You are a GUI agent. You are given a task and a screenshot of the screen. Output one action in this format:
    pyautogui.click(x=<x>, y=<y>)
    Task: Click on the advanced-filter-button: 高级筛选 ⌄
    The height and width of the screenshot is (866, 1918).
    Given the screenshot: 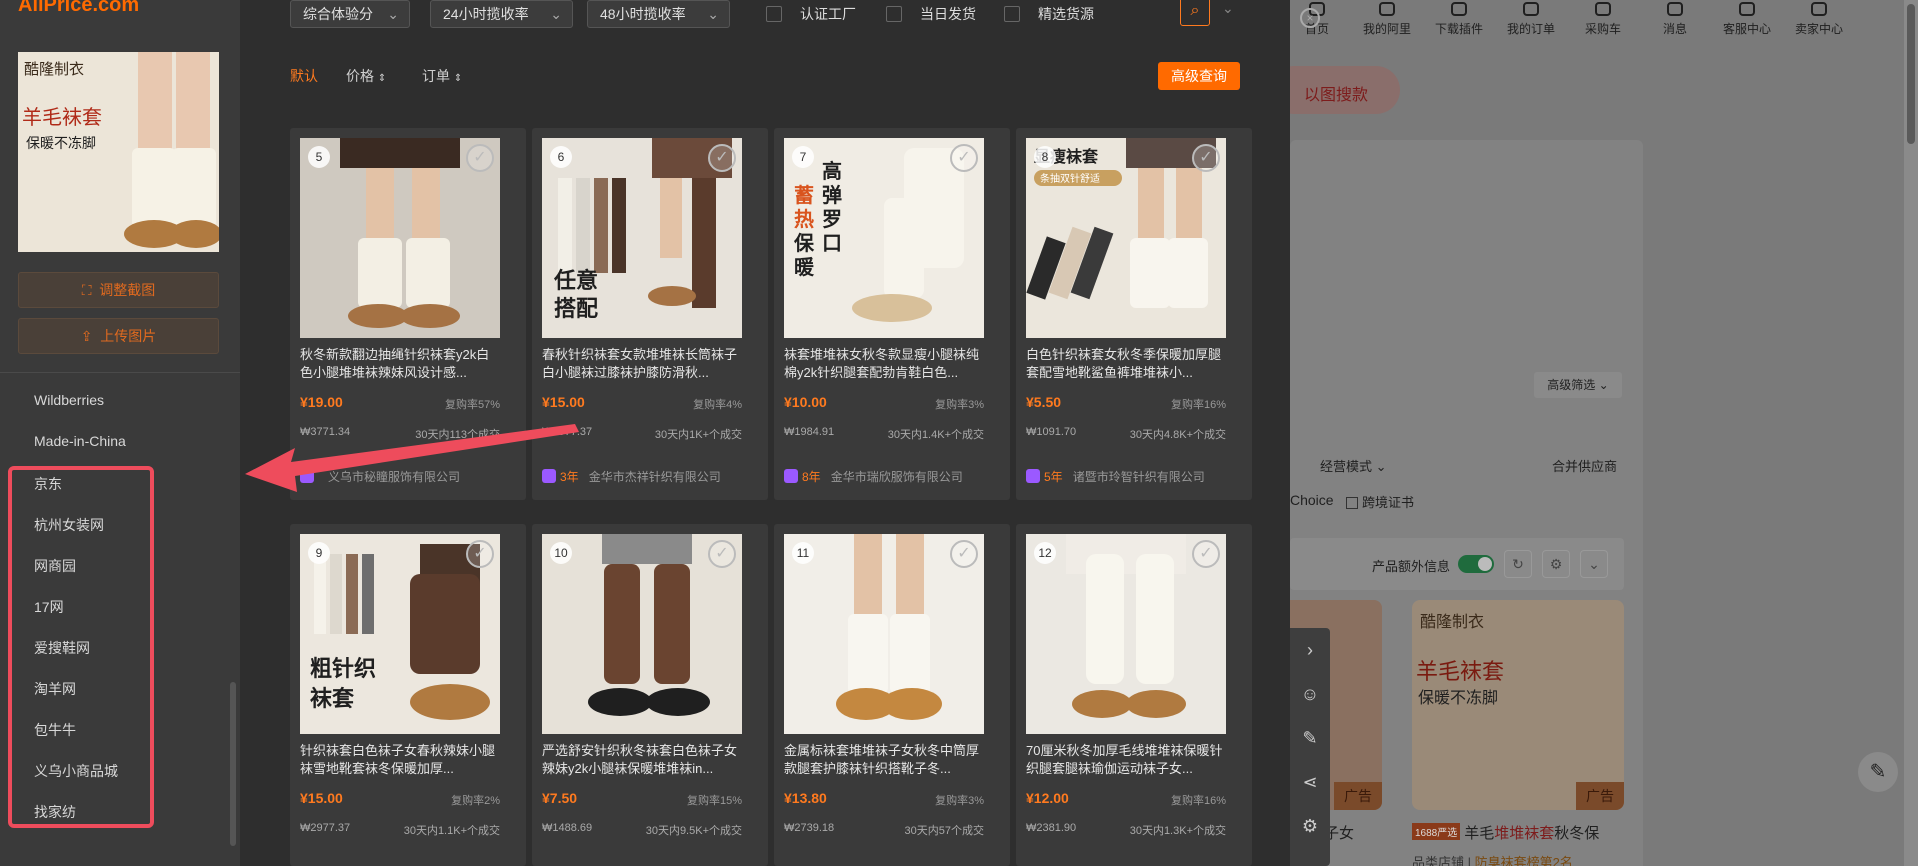 What is the action you would take?
    pyautogui.click(x=1578, y=385)
    